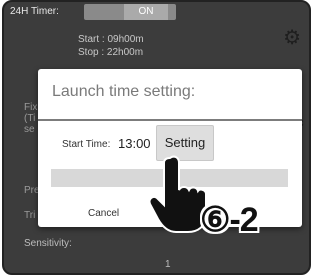 This screenshot has height=275, width=320. Describe the element at coordinates (111, 39) in the screenshot. I see `timer-start-text: Start : 09h00m` at that location.